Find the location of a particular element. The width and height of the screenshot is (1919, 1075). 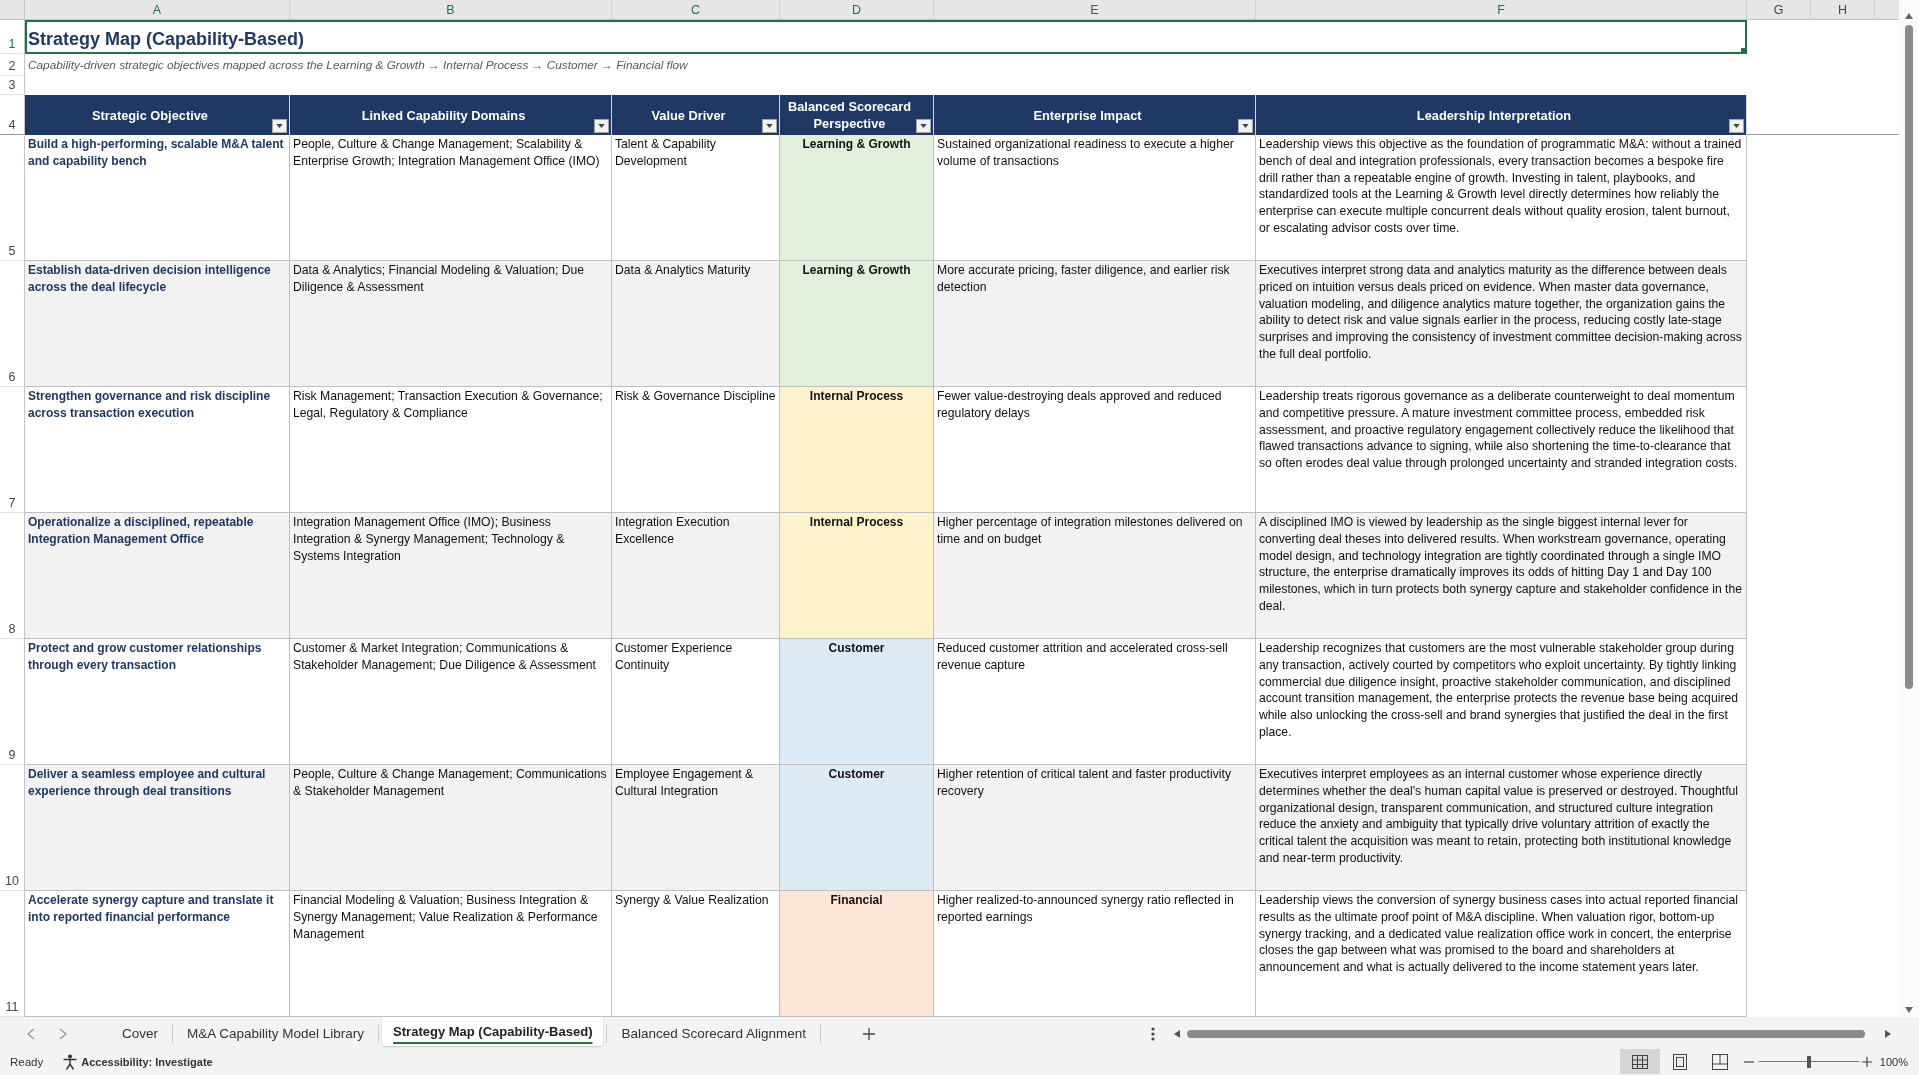

table-cell: More accurate pricing, faster diligence, and earlier risk detection is located at coordinates (1095, 324).